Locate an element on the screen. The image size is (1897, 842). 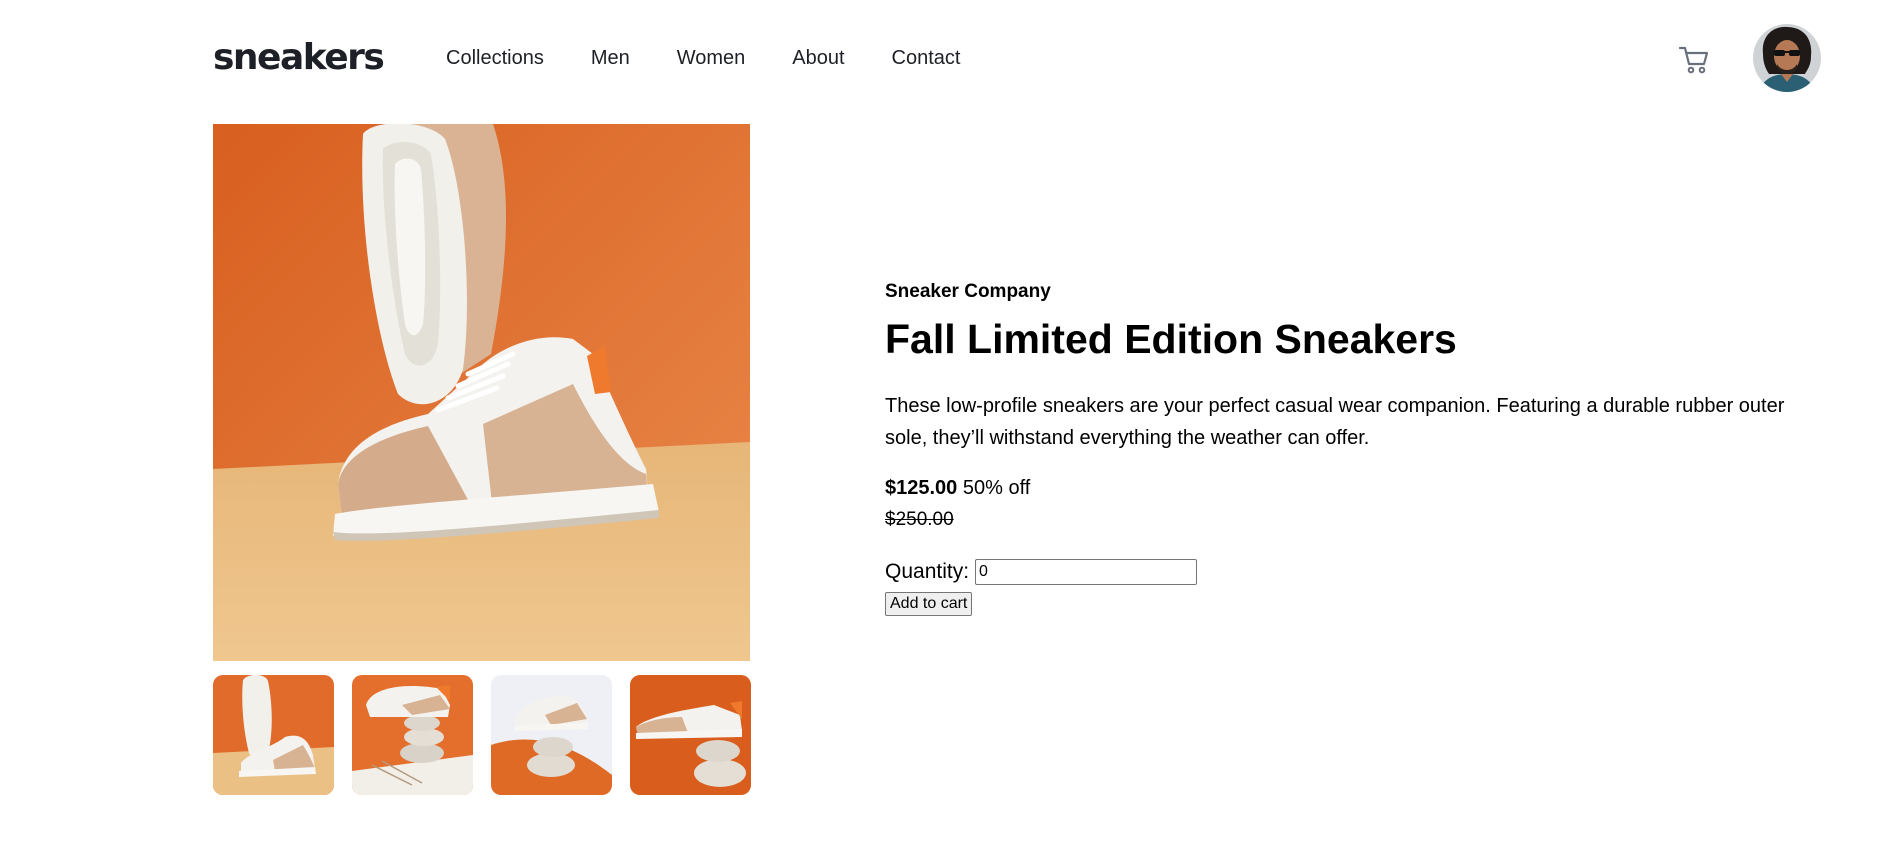
cart-icon is located at coordinates (1694, 59).